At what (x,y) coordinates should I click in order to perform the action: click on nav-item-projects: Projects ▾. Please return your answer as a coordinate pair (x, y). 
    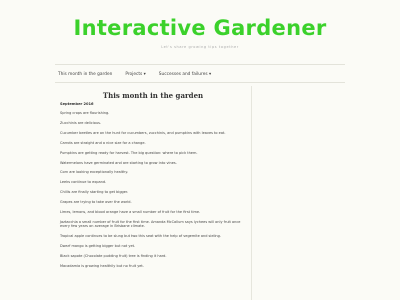
    Looking at the image, I should click on (135, 74).